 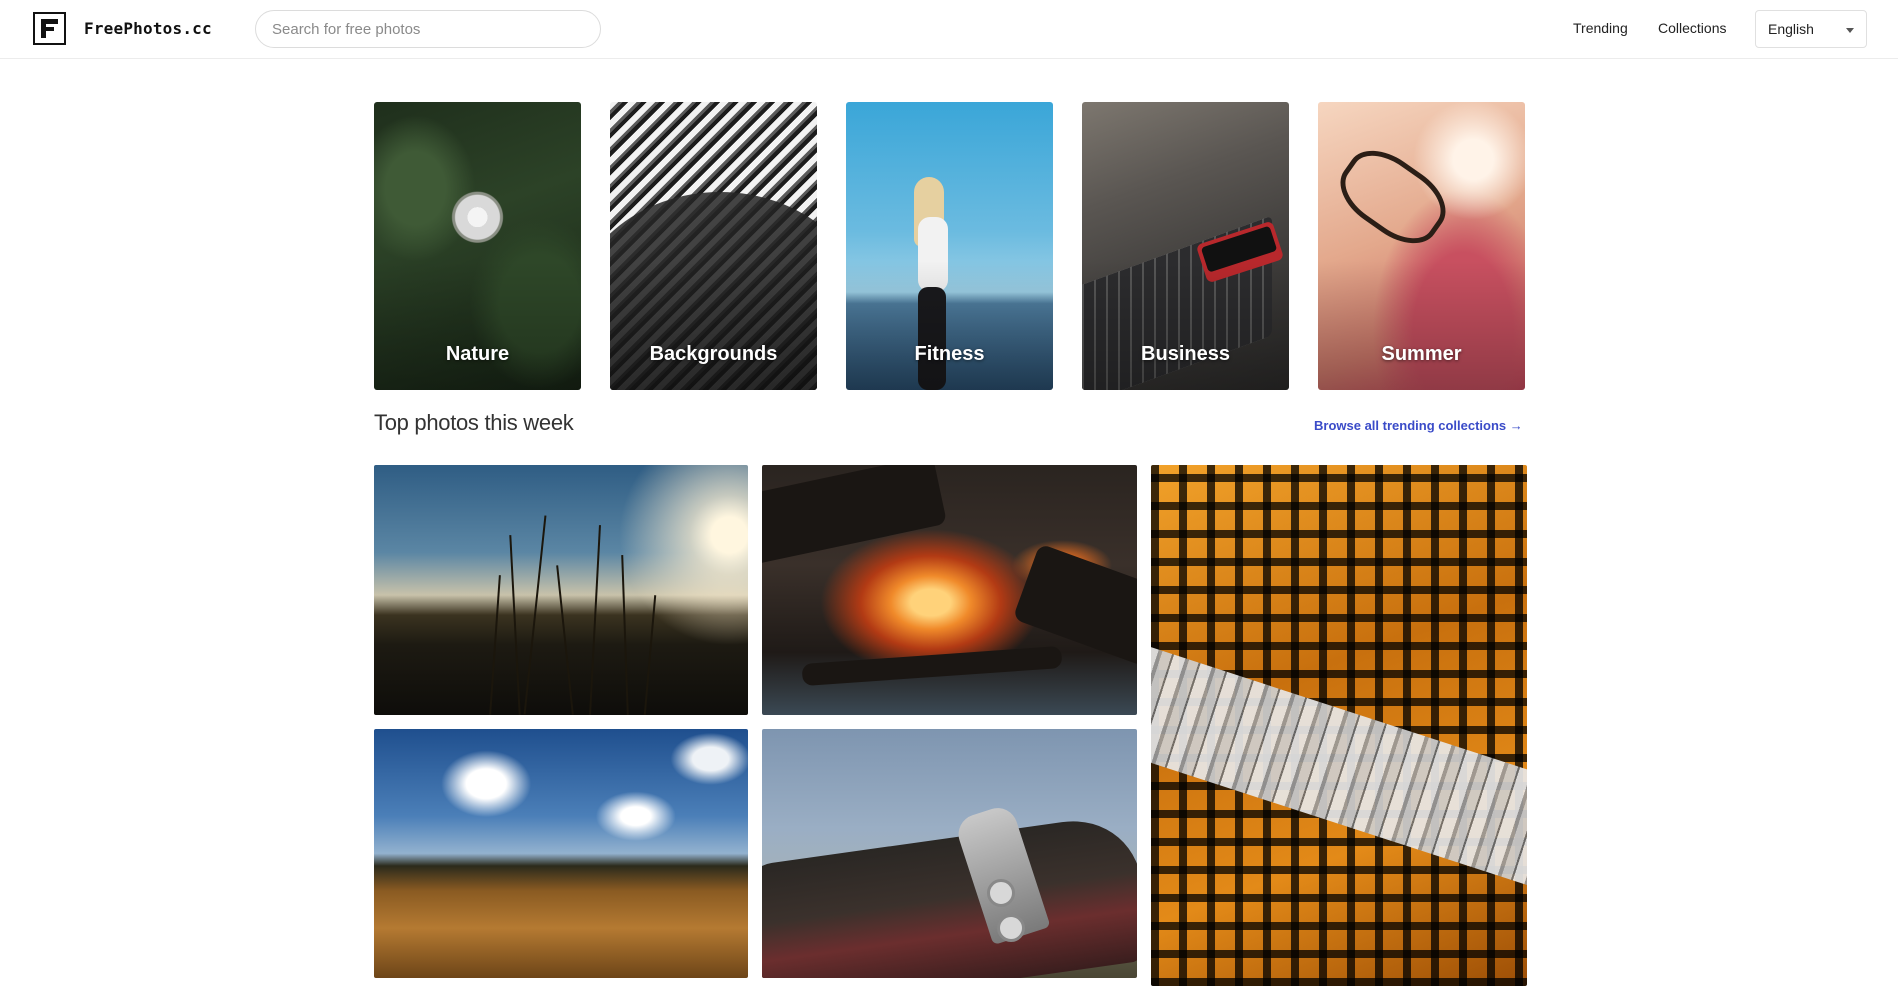 What do you see at coordinates (1692, 28) in the screenshot?
I see `nav-collections-link: Collections` at bounding box center [1692, 28].